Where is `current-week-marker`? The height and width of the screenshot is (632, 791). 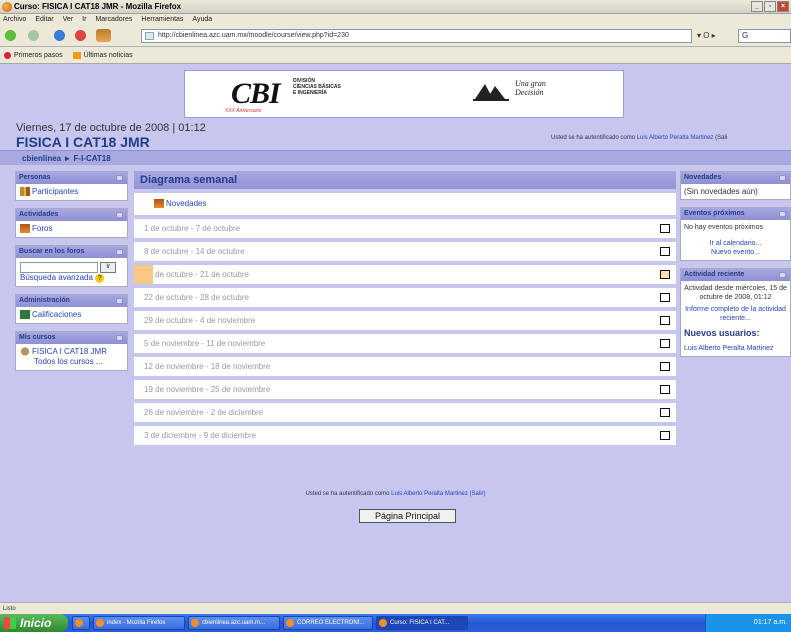 current-week-marker is located at coordinates (143, 274).